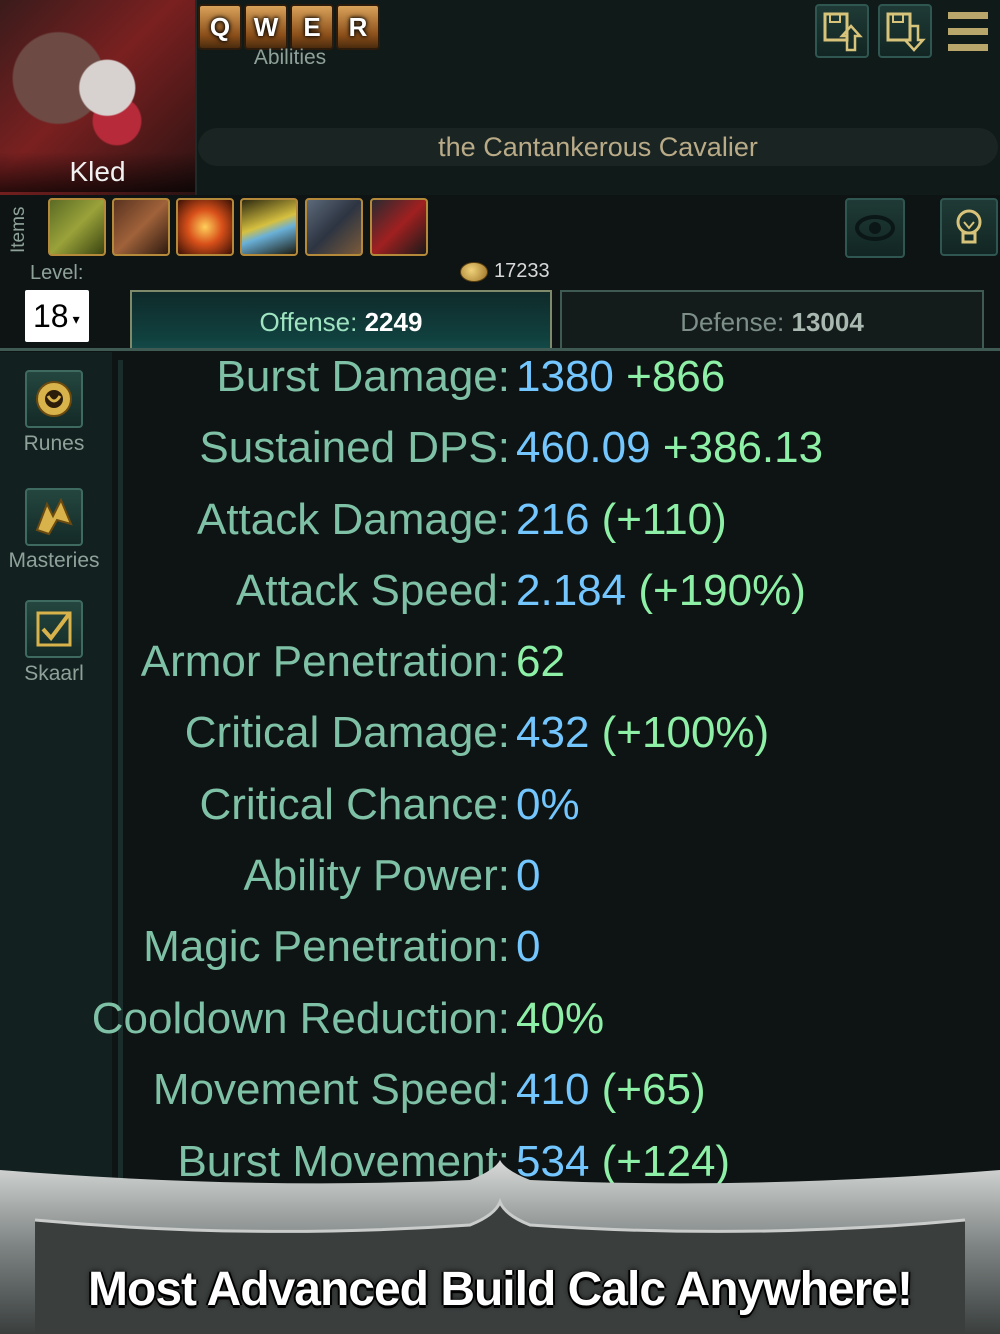 Image resolution: width=1000 pixels, height=1334 pixels. What do you see at coordinates (358, 27) in the screenshot?
I see `ability-r-button: R` at bounding box center [358, 27].